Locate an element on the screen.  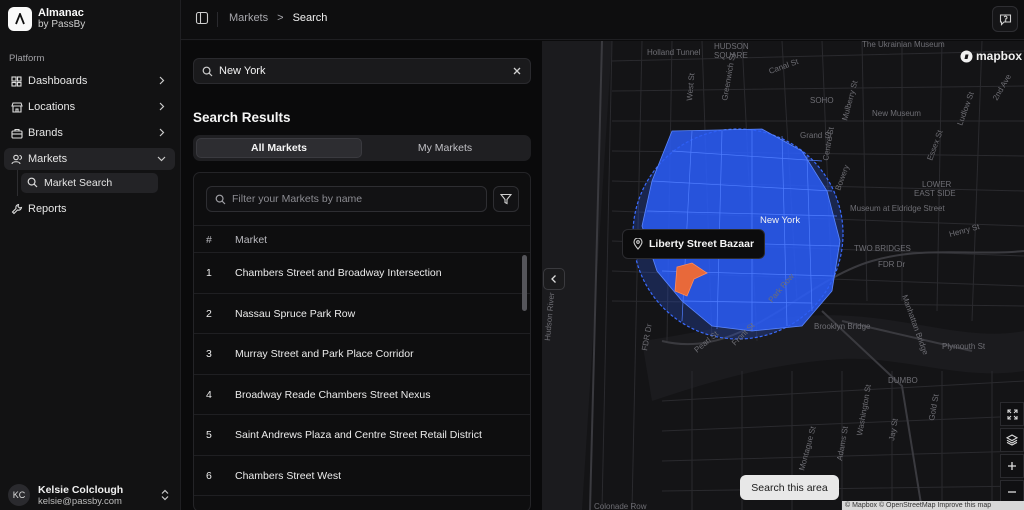
map-pin-icon is located at coordinates (638, 244).